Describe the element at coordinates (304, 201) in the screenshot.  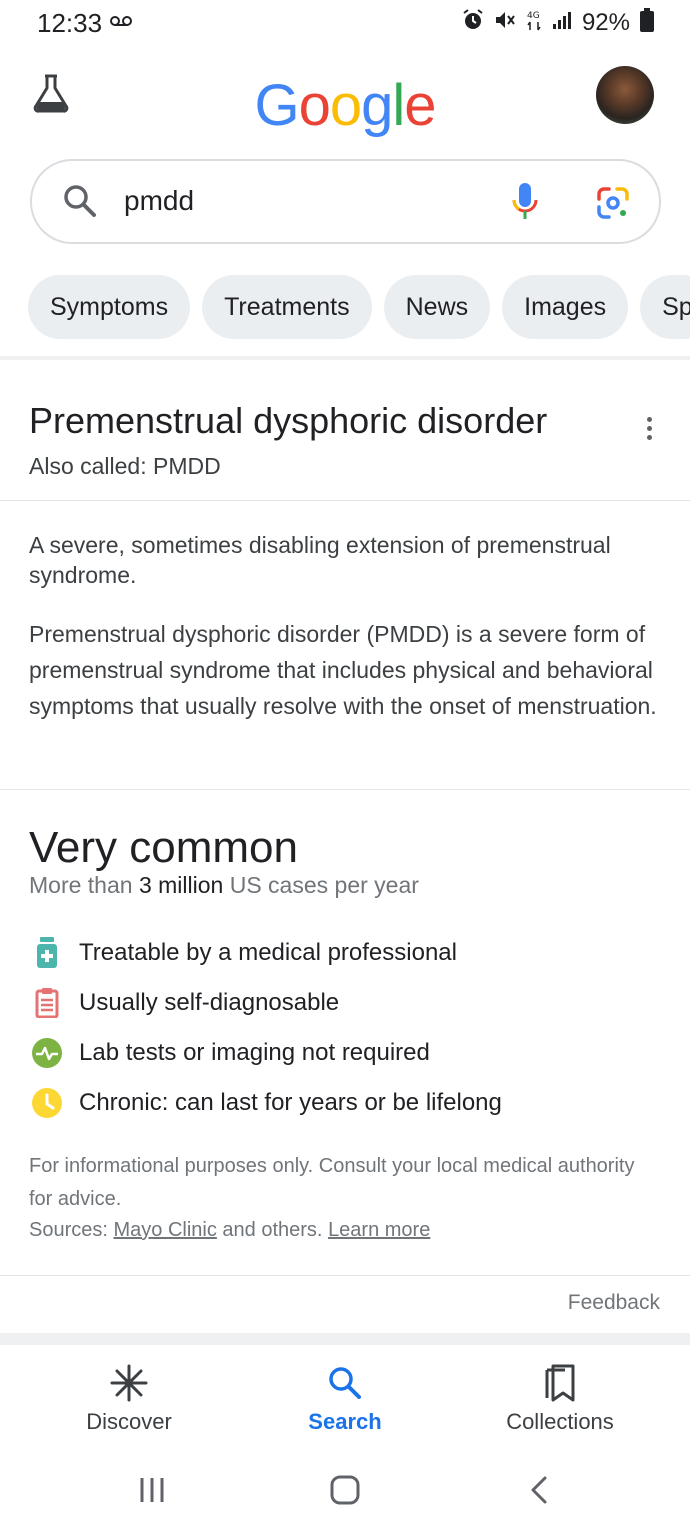
I see `search-input` at that location.